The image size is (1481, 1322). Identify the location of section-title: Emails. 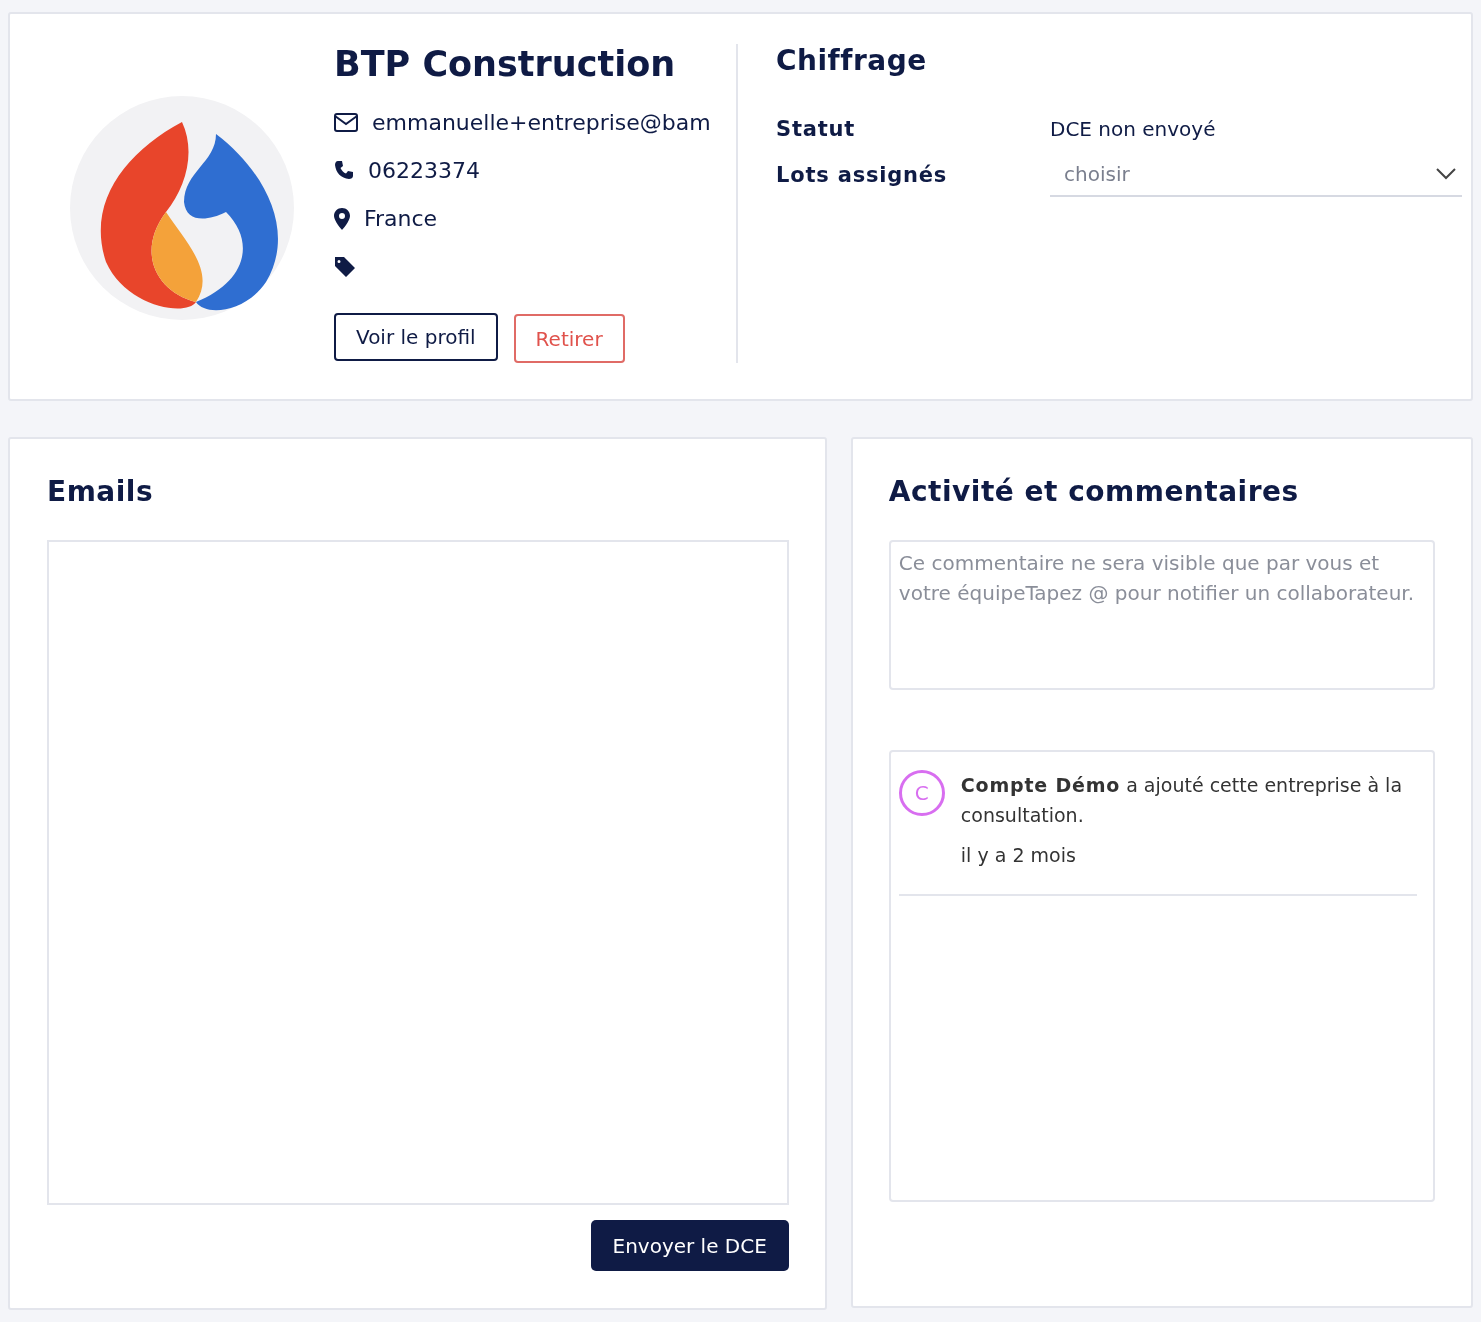
(101, 491).